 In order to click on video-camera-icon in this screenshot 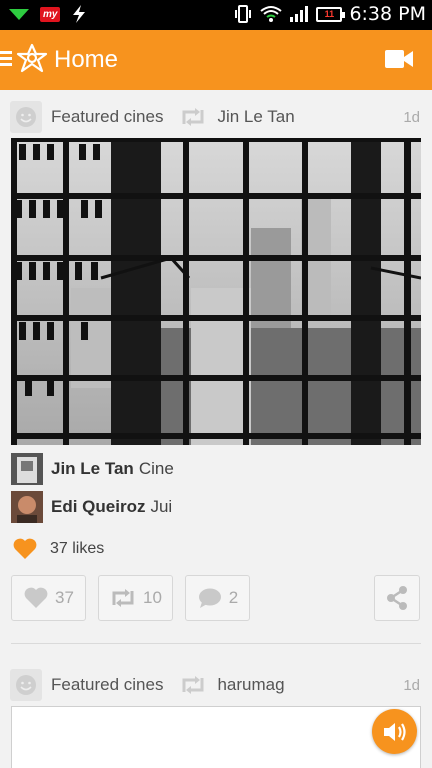, I will do `click(399, 59)`.